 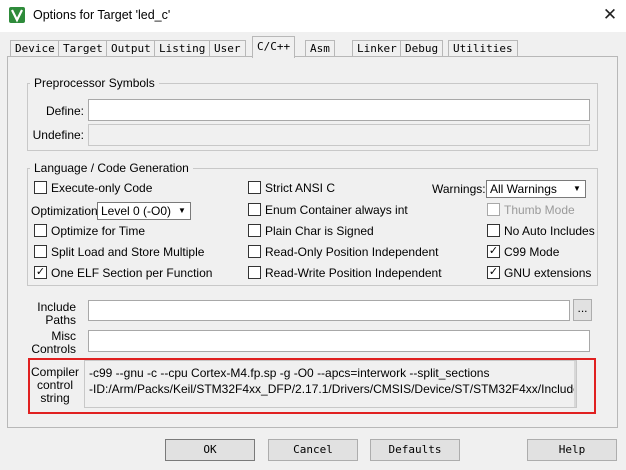 What do you see at coordinates (493, 272) in the screenshot?
I see `gnu-extensions-checkbox: ✓` at bounding box center [493, 272].